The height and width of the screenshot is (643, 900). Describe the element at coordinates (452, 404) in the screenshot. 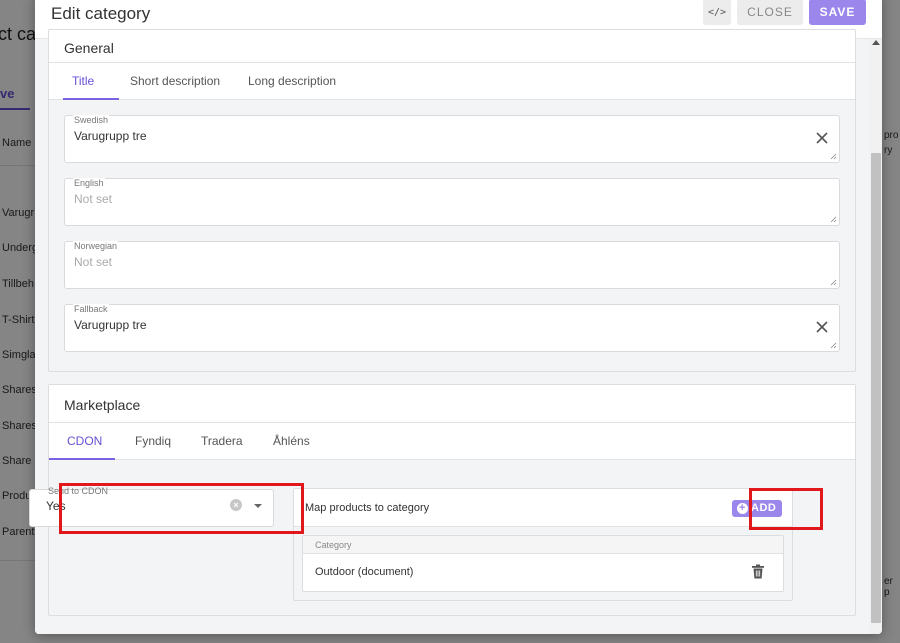

I see `marketplace-panel-header: Marketplace` at that location.